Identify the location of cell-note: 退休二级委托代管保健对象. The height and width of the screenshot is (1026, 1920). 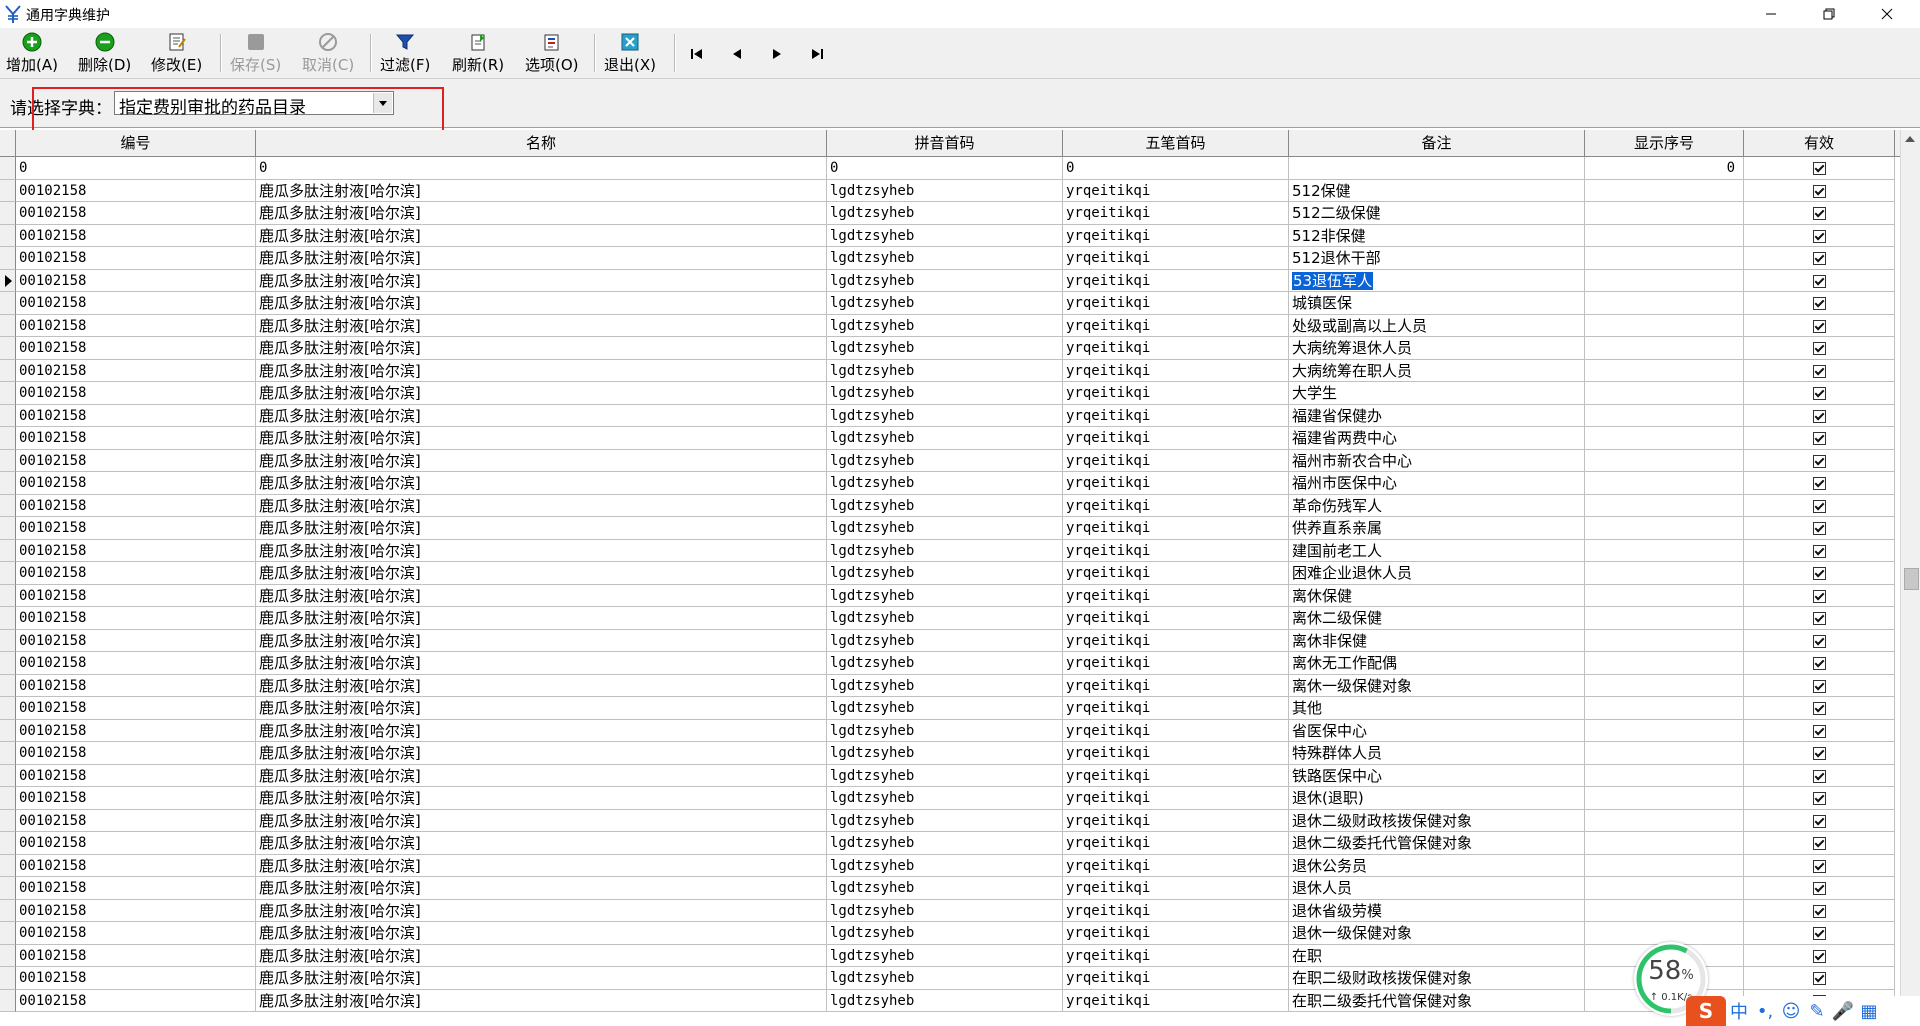
(1437, 843).